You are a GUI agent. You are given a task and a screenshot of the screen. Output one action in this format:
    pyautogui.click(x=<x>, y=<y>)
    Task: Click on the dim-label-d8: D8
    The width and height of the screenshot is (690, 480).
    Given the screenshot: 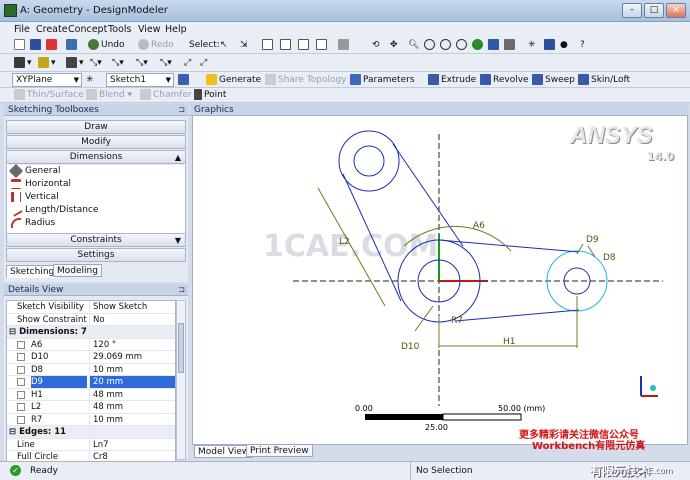 What is the action you would take?
    pyautogui.click(x=609, y=258)
    